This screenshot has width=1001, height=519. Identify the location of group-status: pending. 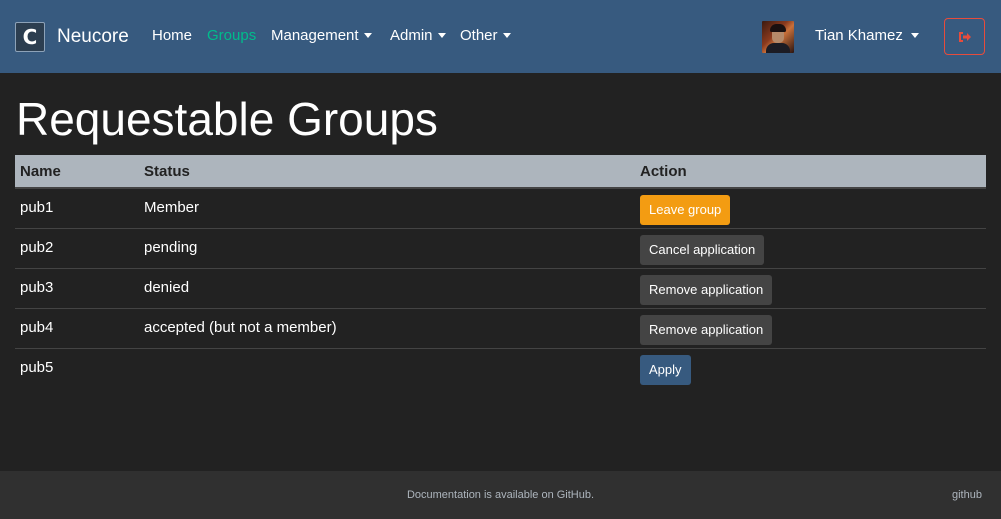
(171, 247).